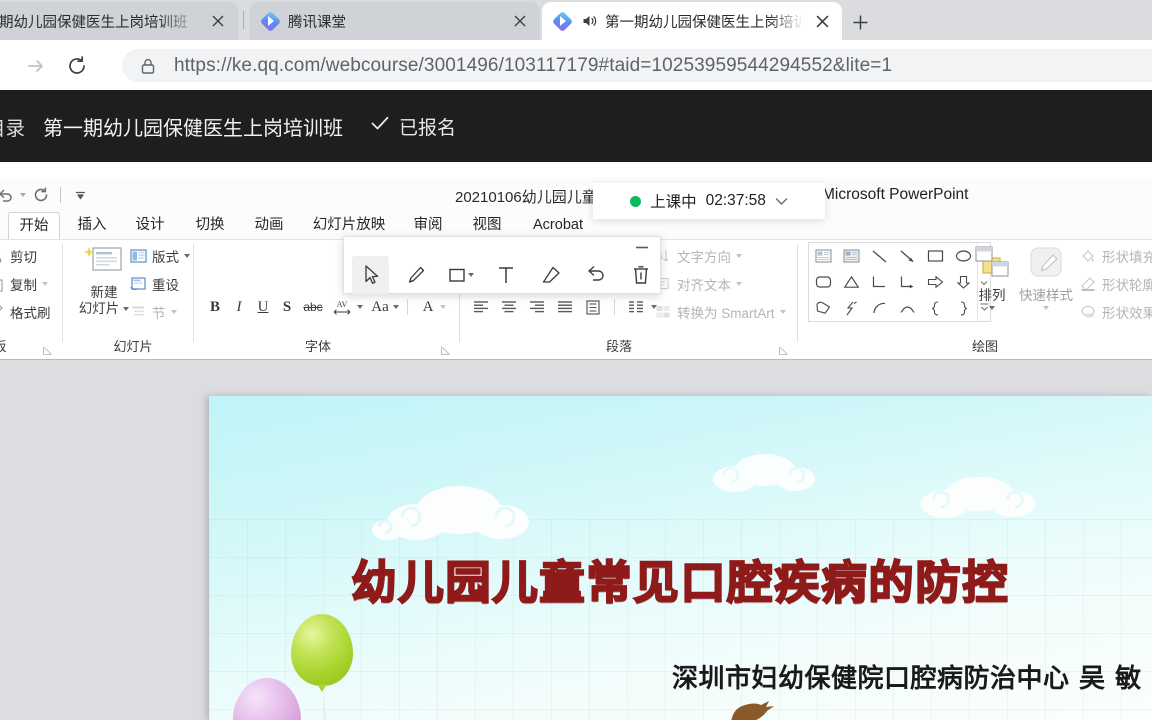 The image size is (1152, 720). What do you see at coordinates (879, 282) in the screenshot?
I see `shape-elbow-connector-icon` at bounding box center [879, 282].